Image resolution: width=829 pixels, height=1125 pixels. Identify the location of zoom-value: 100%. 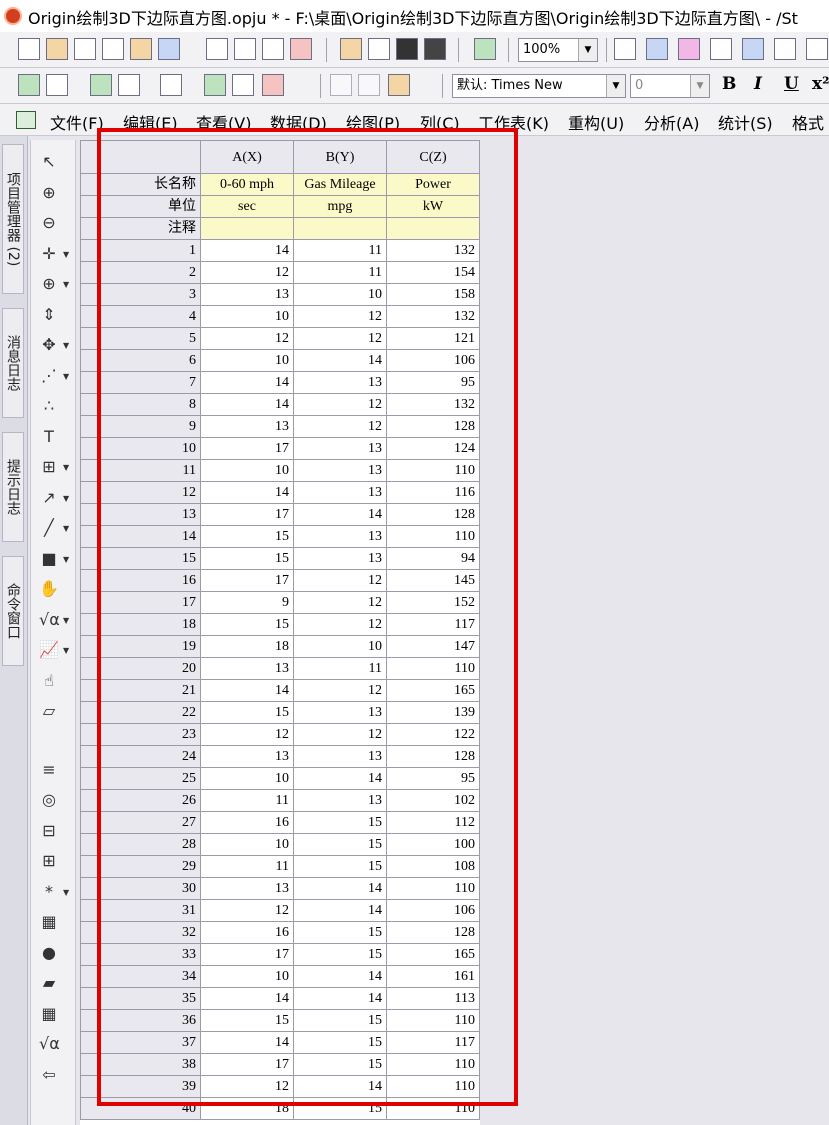
(542, 49).